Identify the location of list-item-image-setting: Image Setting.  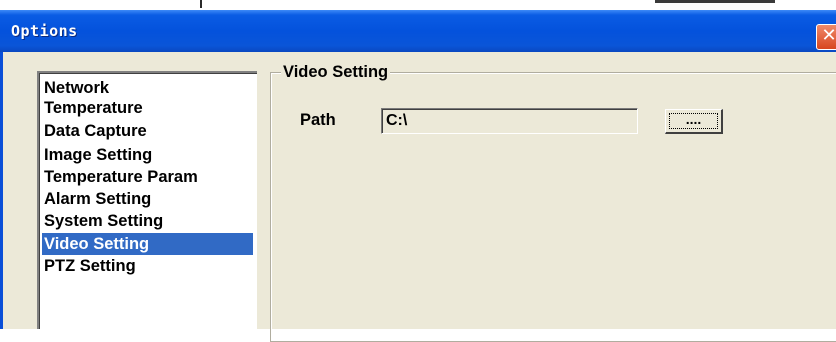
(147, 155).